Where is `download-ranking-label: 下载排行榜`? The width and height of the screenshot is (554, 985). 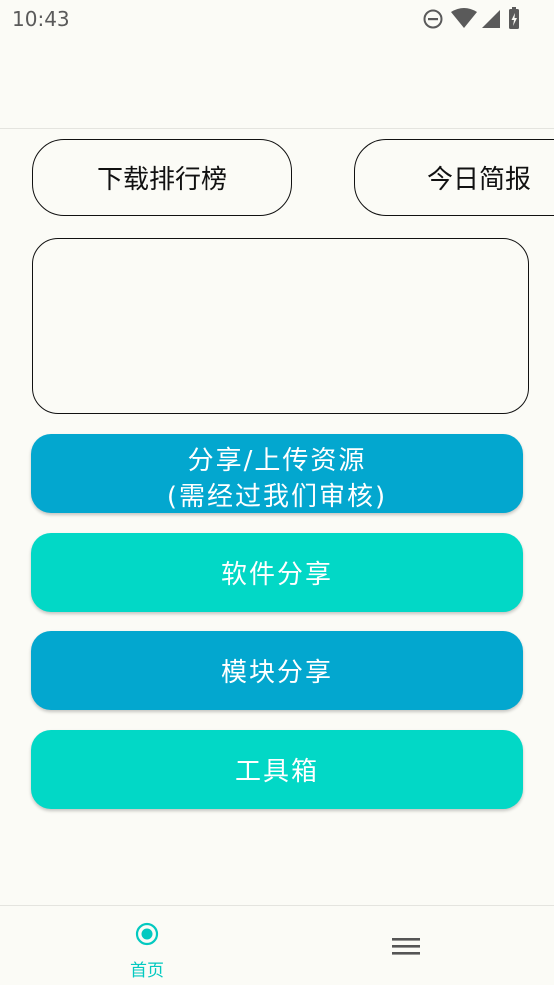
download-ranking-label: 下载排行榜 is located at coordinates (161, 180).